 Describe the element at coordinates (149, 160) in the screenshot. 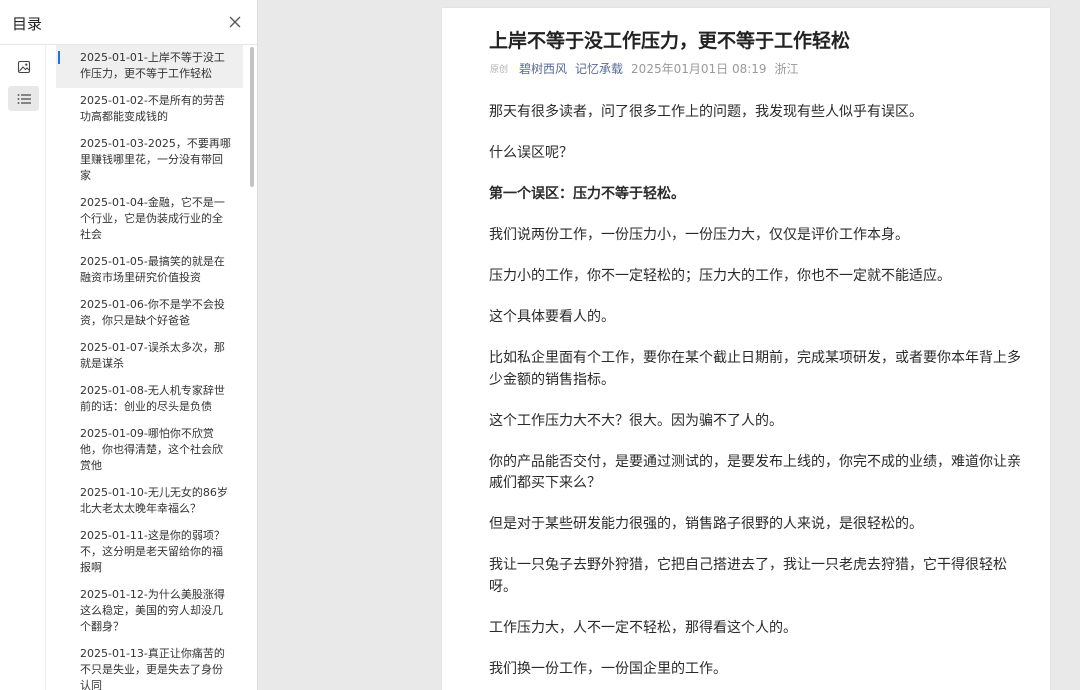

I see `toc-item: 2025-01-03-2025，不要再哪里赚钱哪里花，一分没有带回家` at that location.